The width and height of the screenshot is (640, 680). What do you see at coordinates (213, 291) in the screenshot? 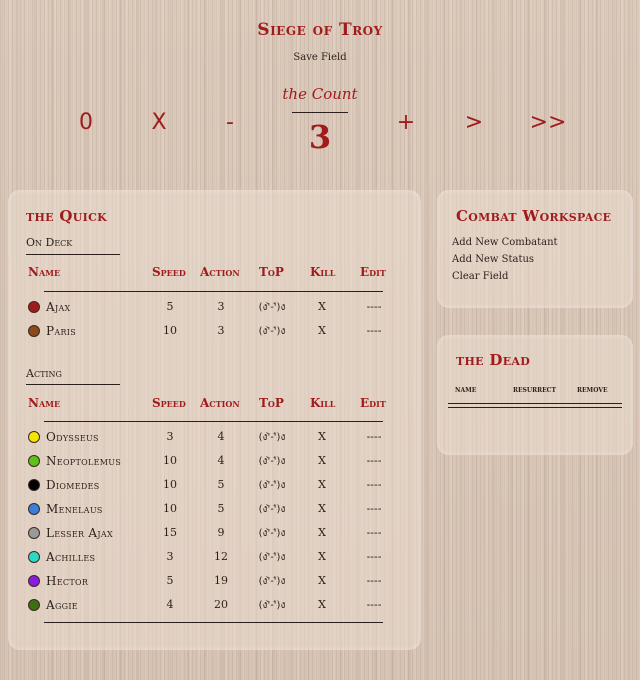
I see `on-deck-header-line` at bounding box center [213, 291].